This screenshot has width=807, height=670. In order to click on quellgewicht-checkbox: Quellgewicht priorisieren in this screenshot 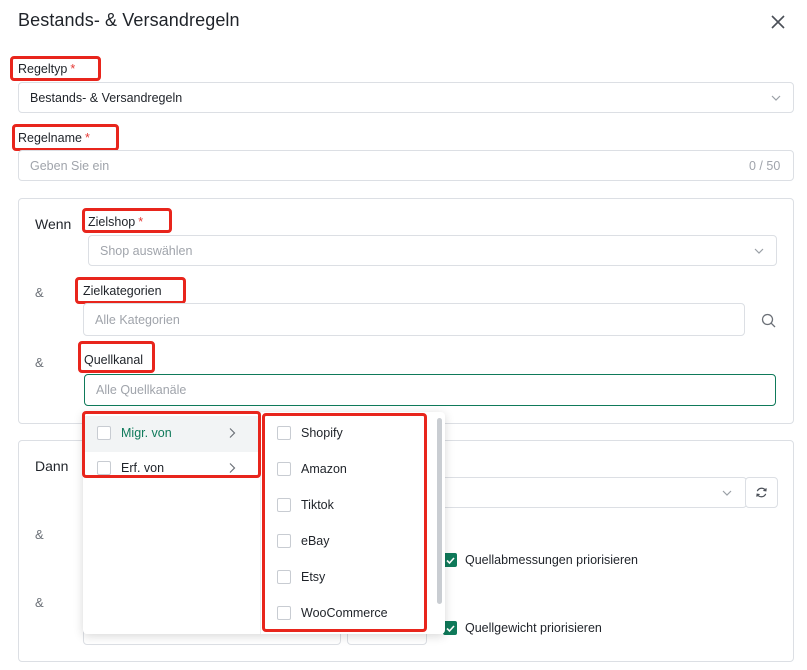, I will do `click(522, 628)`.